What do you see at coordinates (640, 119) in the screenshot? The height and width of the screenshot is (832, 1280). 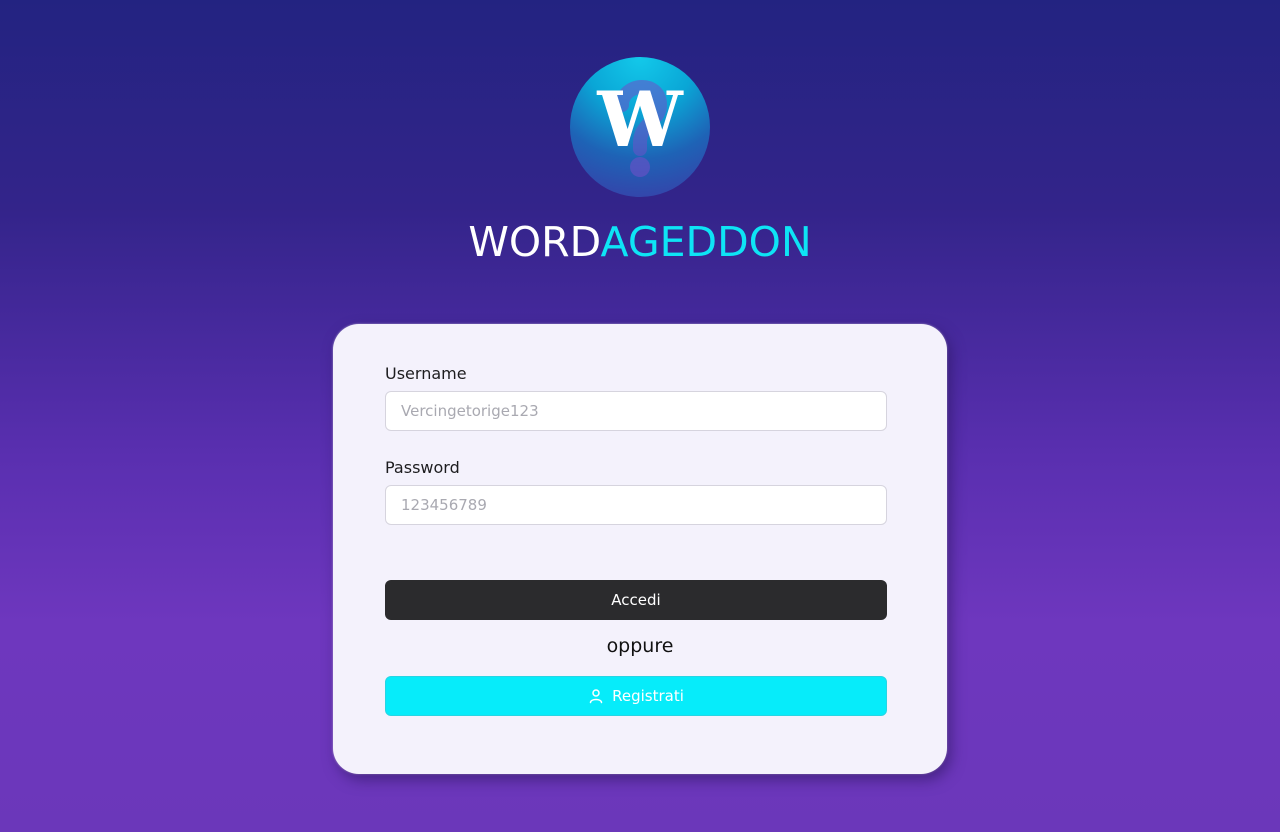 I see `logo-letter: W` at bounding box center [640, 119].